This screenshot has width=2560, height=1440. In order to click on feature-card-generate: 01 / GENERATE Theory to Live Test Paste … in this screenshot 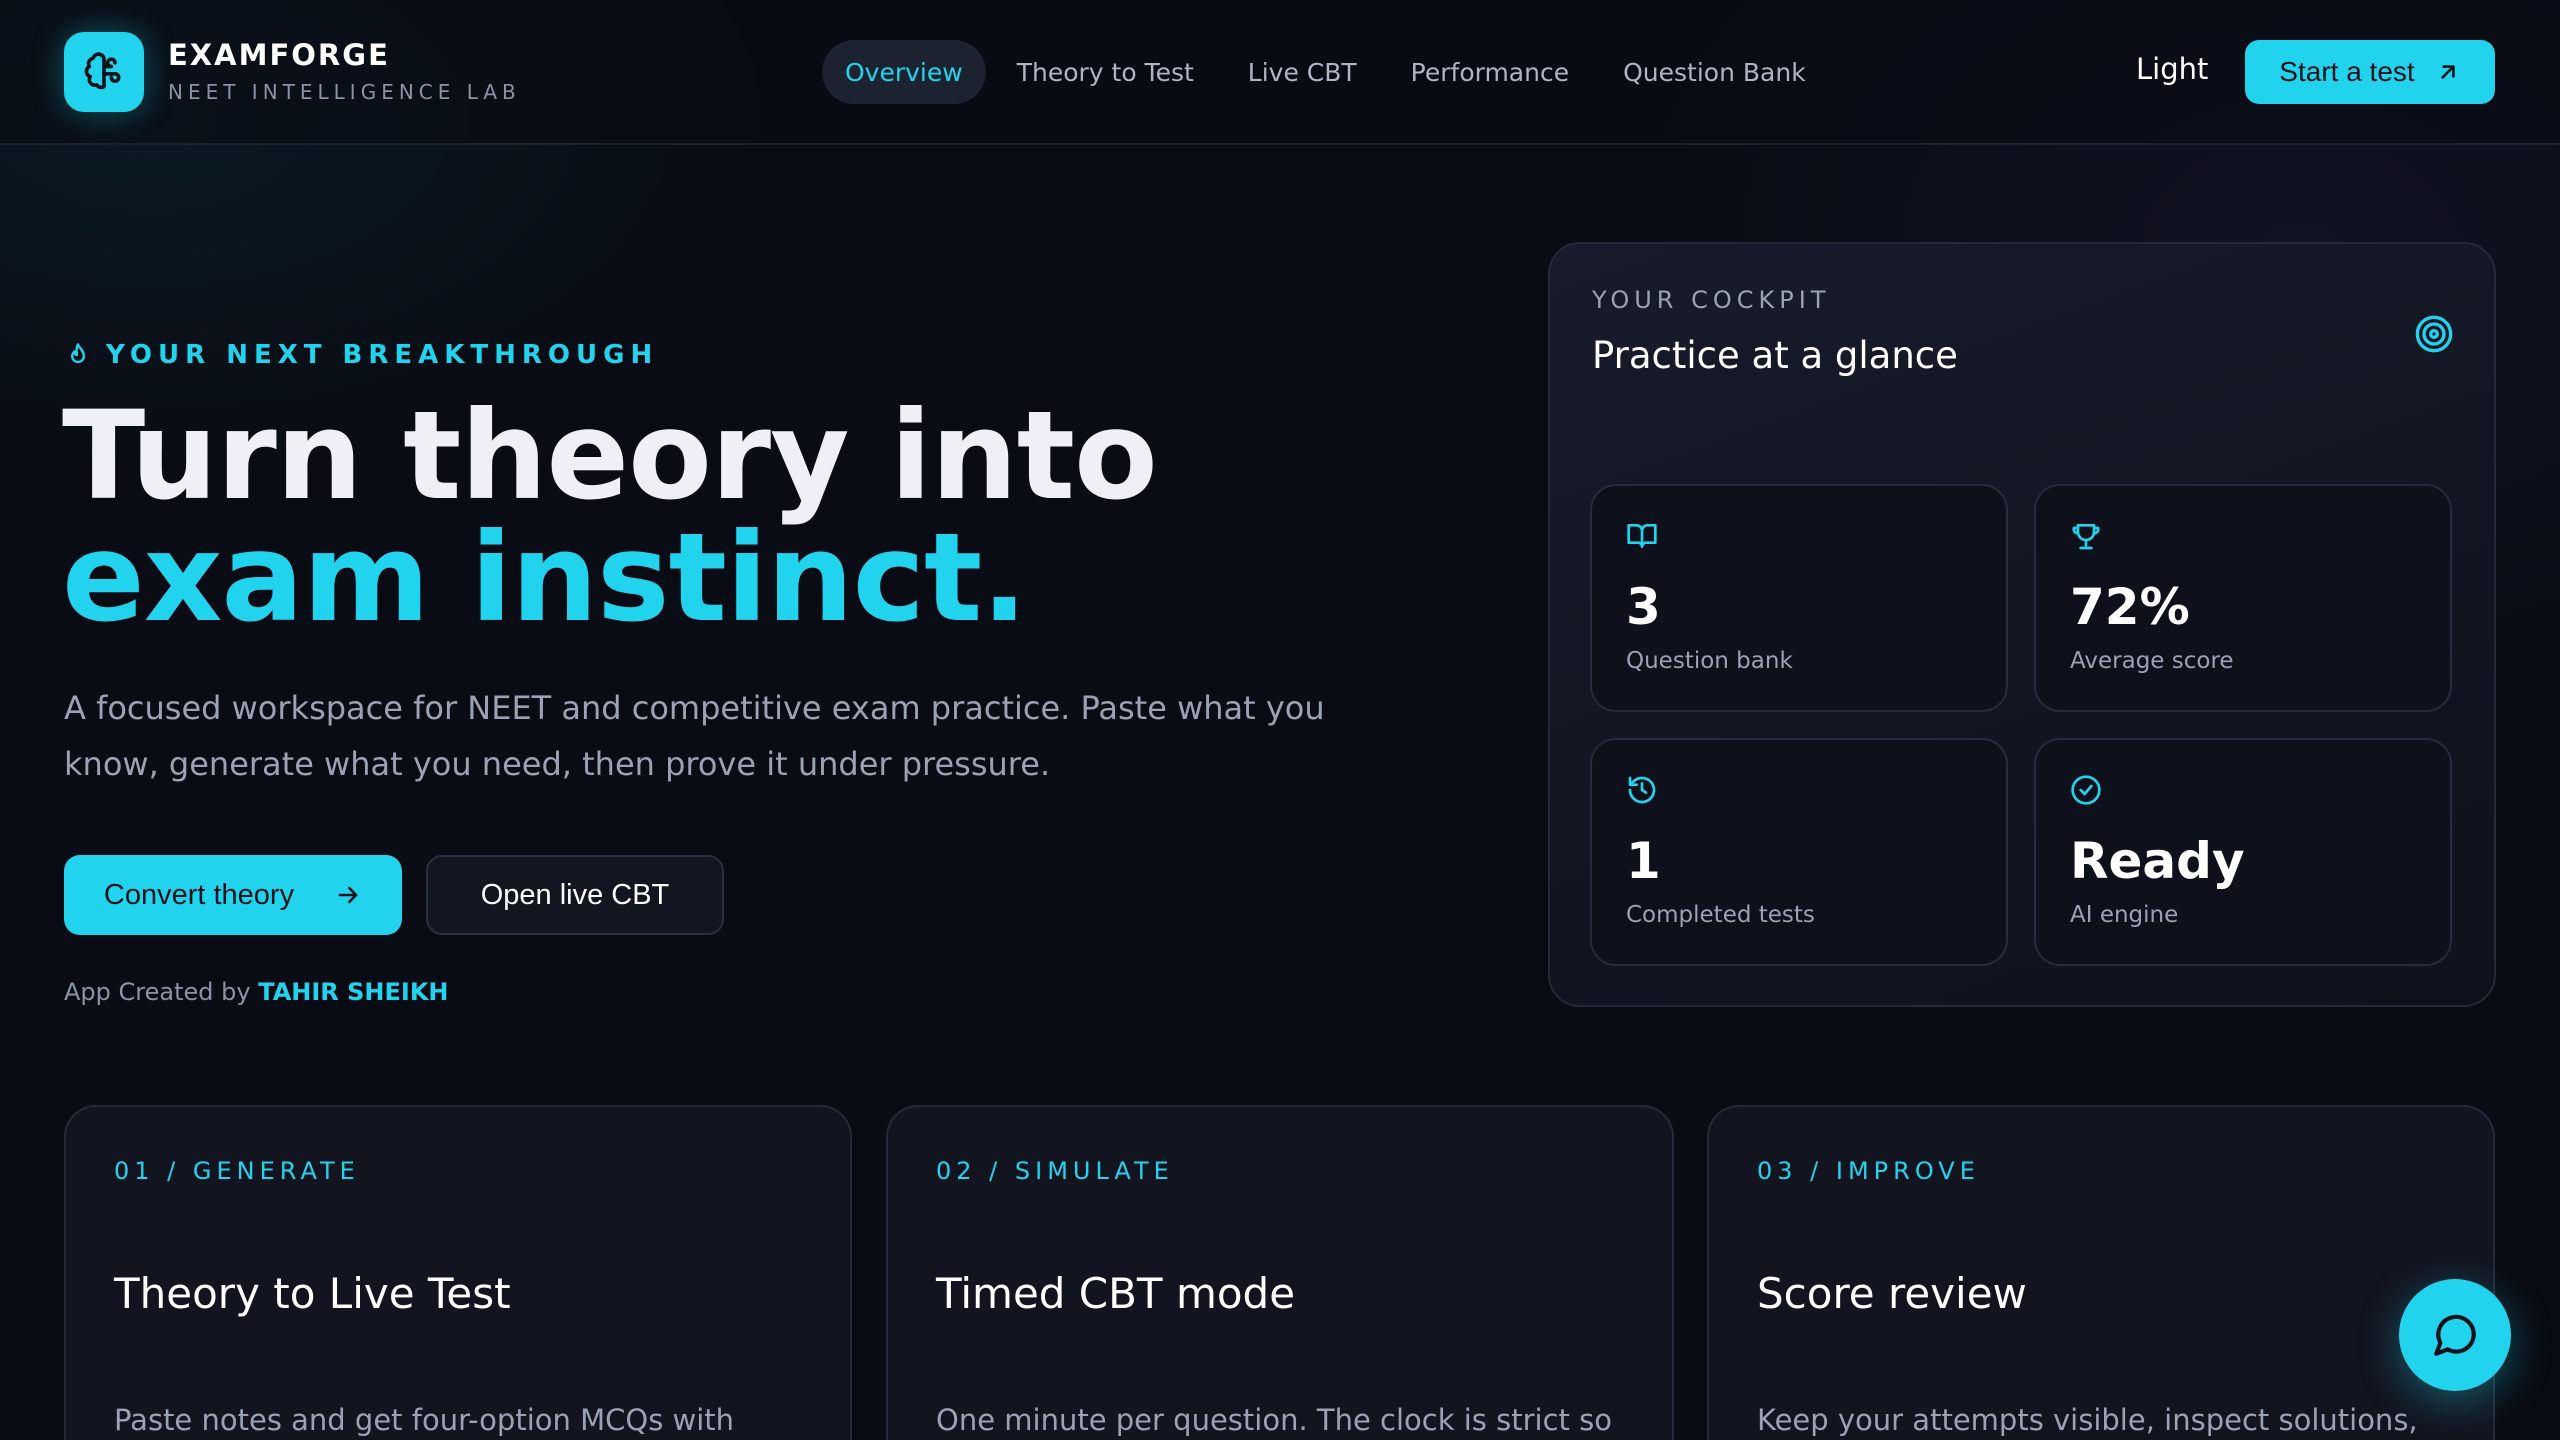, I will do `click(458, 1272)`.